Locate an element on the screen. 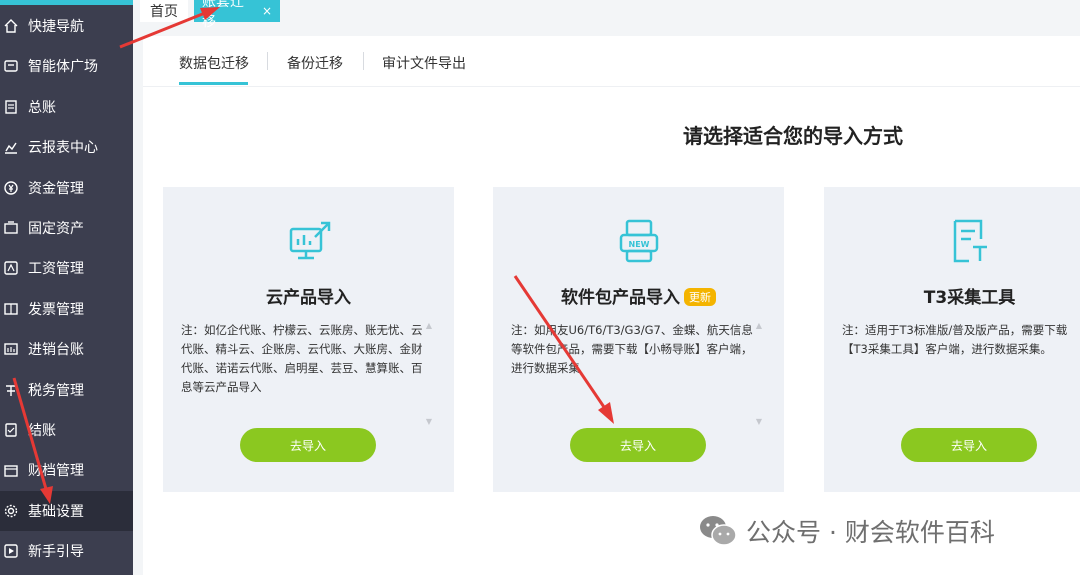 This screenshot has width=1080, height=575. sidebar-item-label: 总账 is located at coordinates (42, 107).